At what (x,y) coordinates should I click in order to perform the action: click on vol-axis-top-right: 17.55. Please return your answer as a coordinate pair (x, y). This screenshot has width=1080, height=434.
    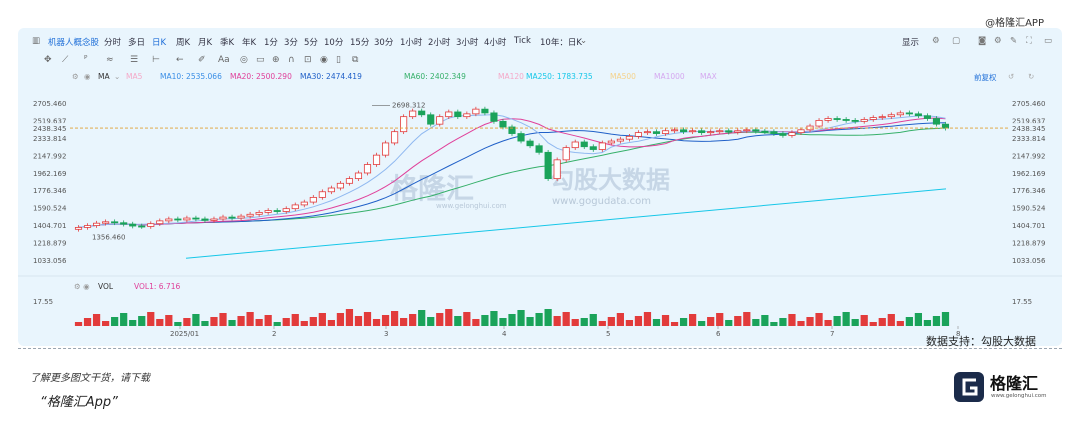
    Looking at the image, I should click on (1022, 302).